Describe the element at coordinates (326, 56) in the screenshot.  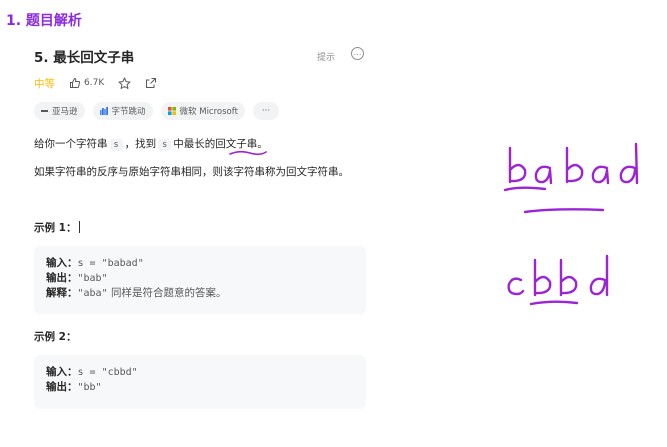
I see `hint-link: 提示` at that location.